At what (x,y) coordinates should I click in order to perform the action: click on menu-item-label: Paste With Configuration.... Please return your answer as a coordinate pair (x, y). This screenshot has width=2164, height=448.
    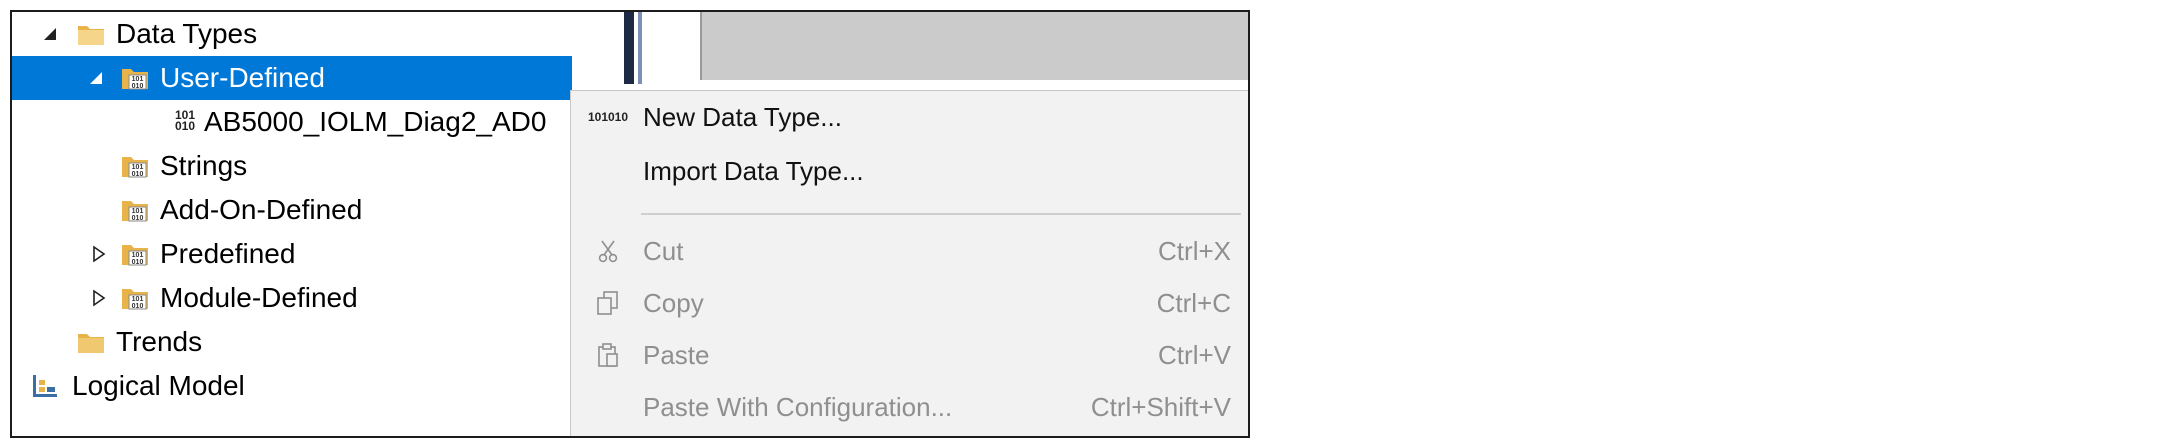
    Looking at the image, I should click on (798, 406).